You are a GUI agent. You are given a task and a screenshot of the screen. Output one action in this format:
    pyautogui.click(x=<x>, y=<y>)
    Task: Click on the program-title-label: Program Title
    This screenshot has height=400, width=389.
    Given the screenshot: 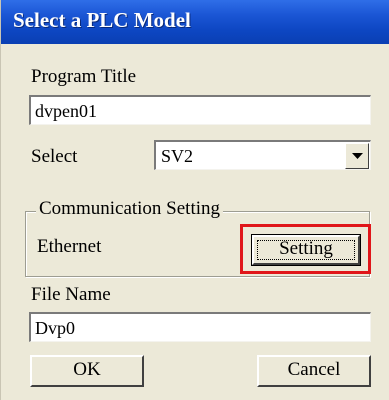 What is the action you would take?
    pyautogui.click(x=84, y=76)
    